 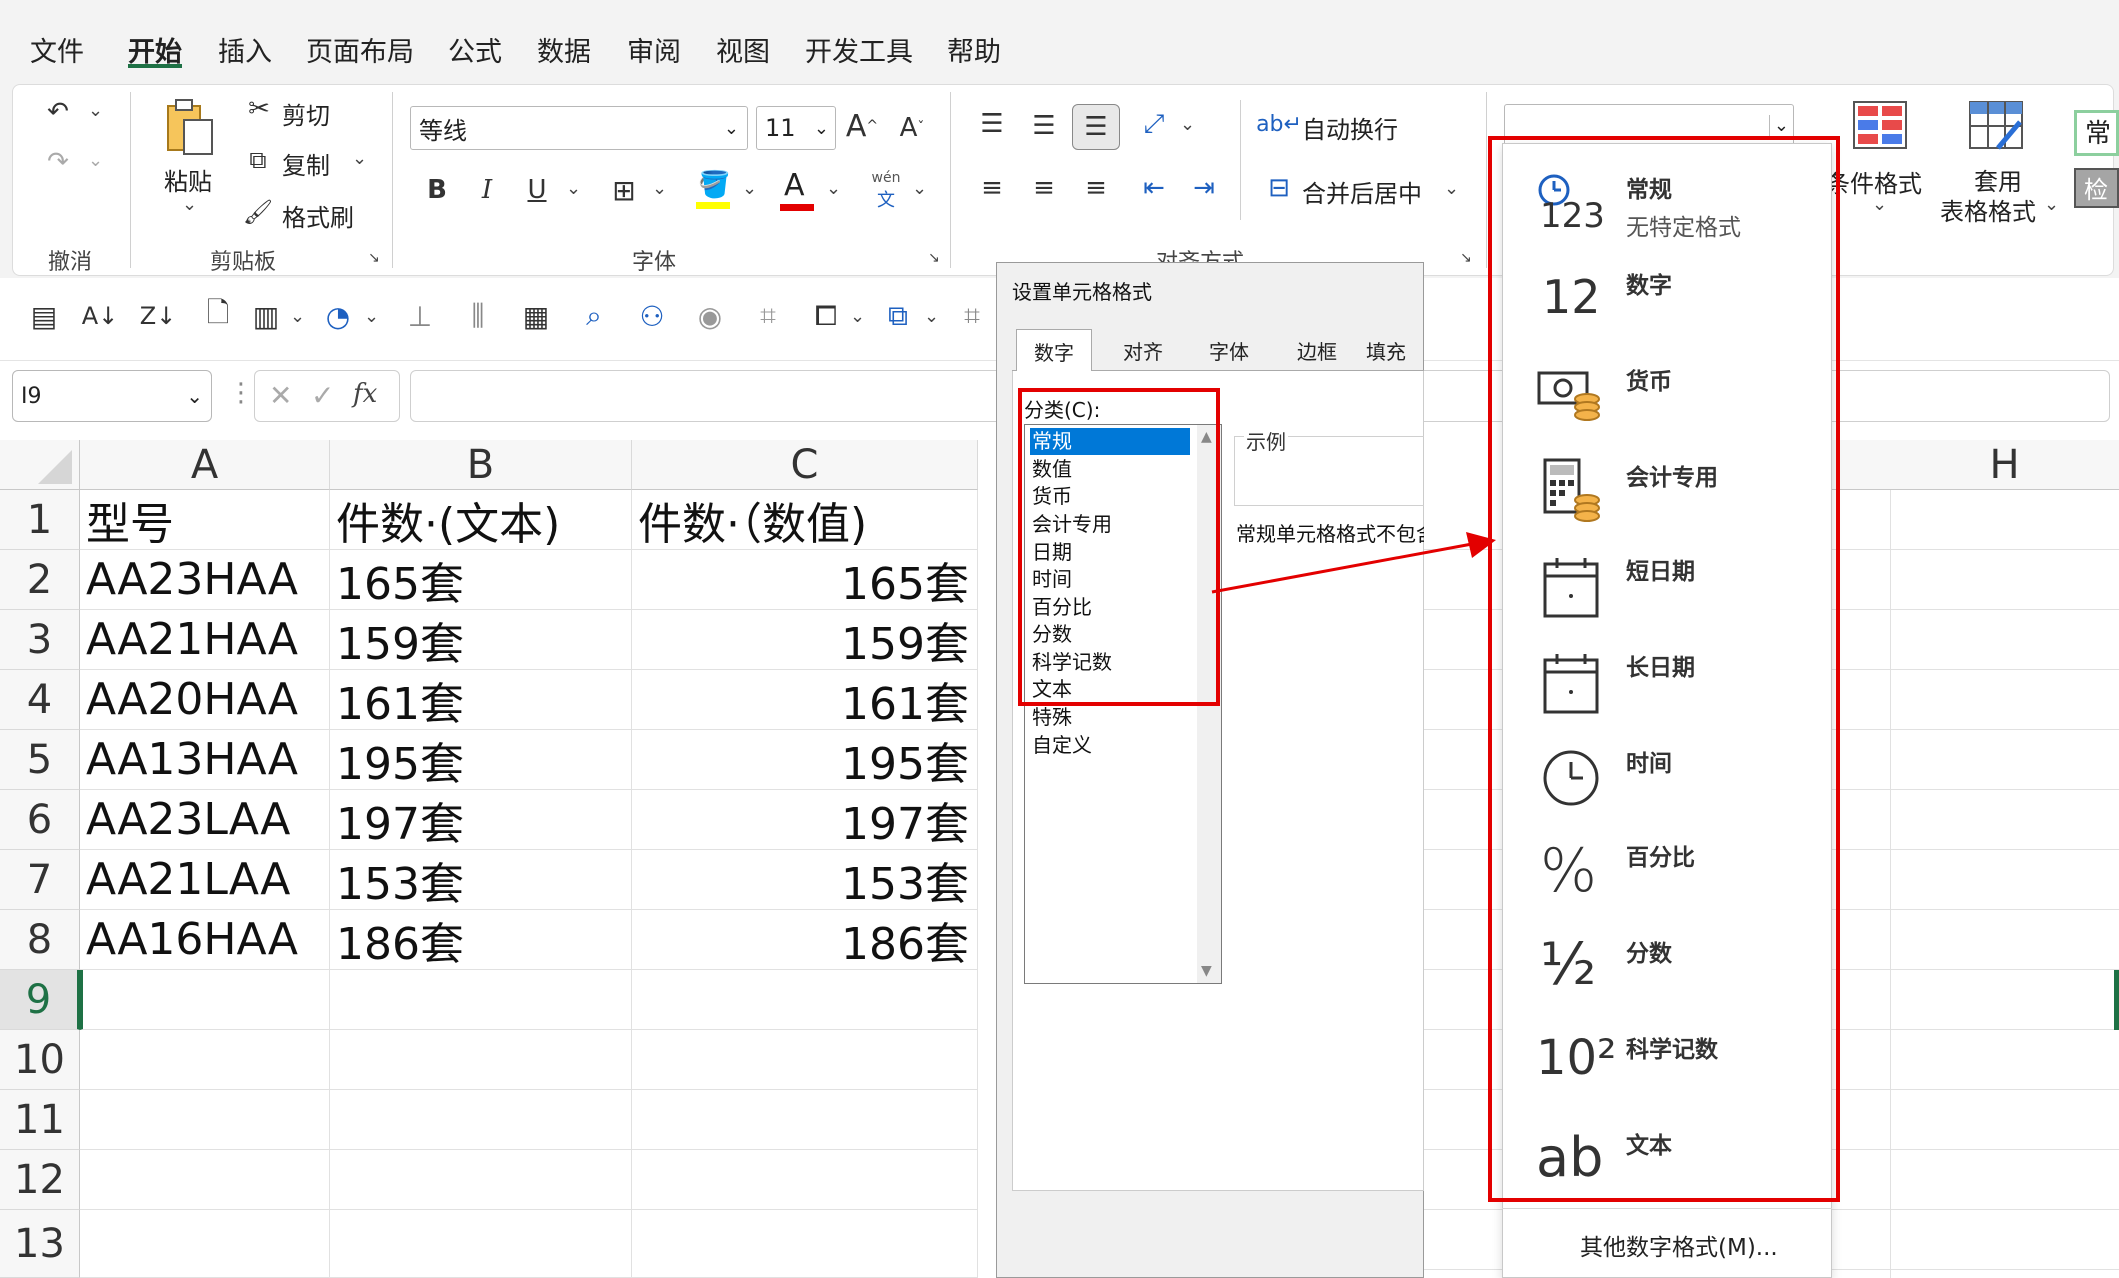 What do you see at coordinates (245, 49) in the screenshot?
I see `menu-insert: 插入` at bounding box center [245, 49].